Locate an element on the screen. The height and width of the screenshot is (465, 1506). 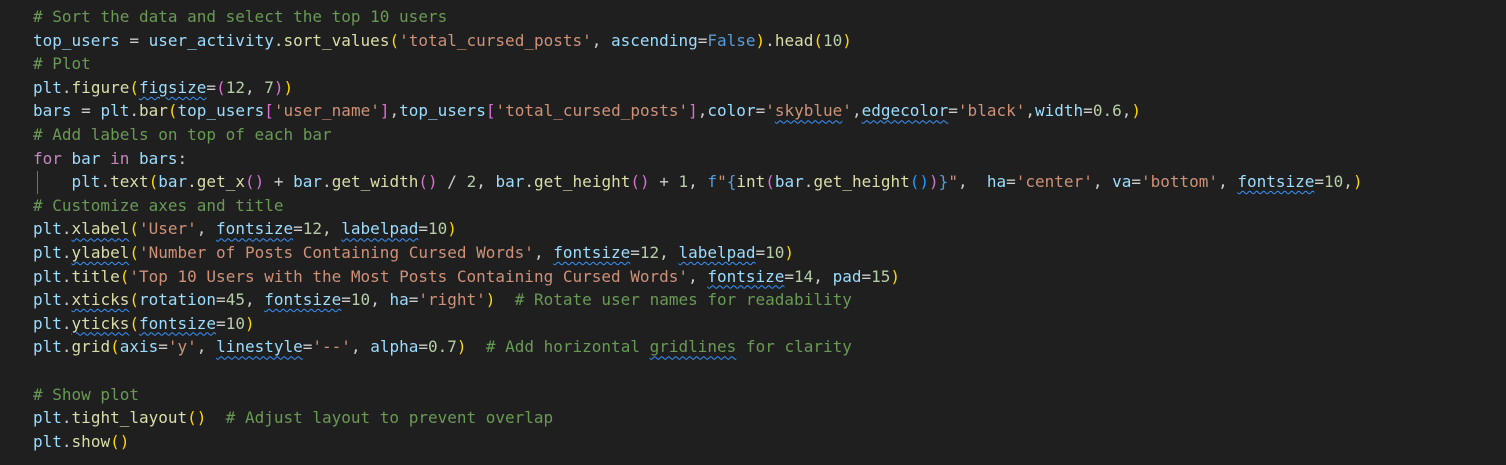
code-token-func: int is located at coordinates (751, 182).